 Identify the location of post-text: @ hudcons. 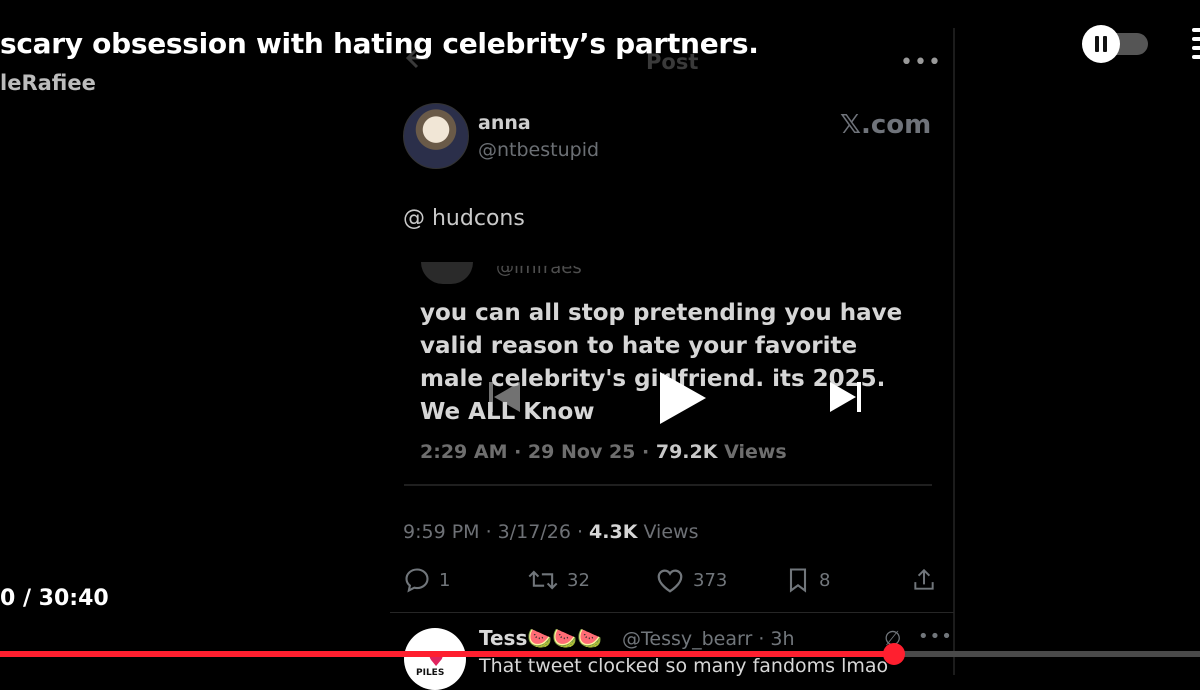
(464, 218).